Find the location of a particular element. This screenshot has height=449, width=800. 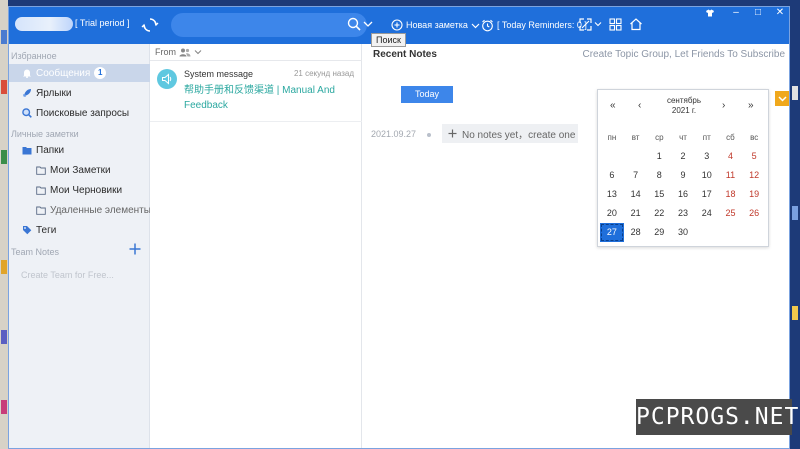

calendar-day: 15 is located at coordinates (659, 194).